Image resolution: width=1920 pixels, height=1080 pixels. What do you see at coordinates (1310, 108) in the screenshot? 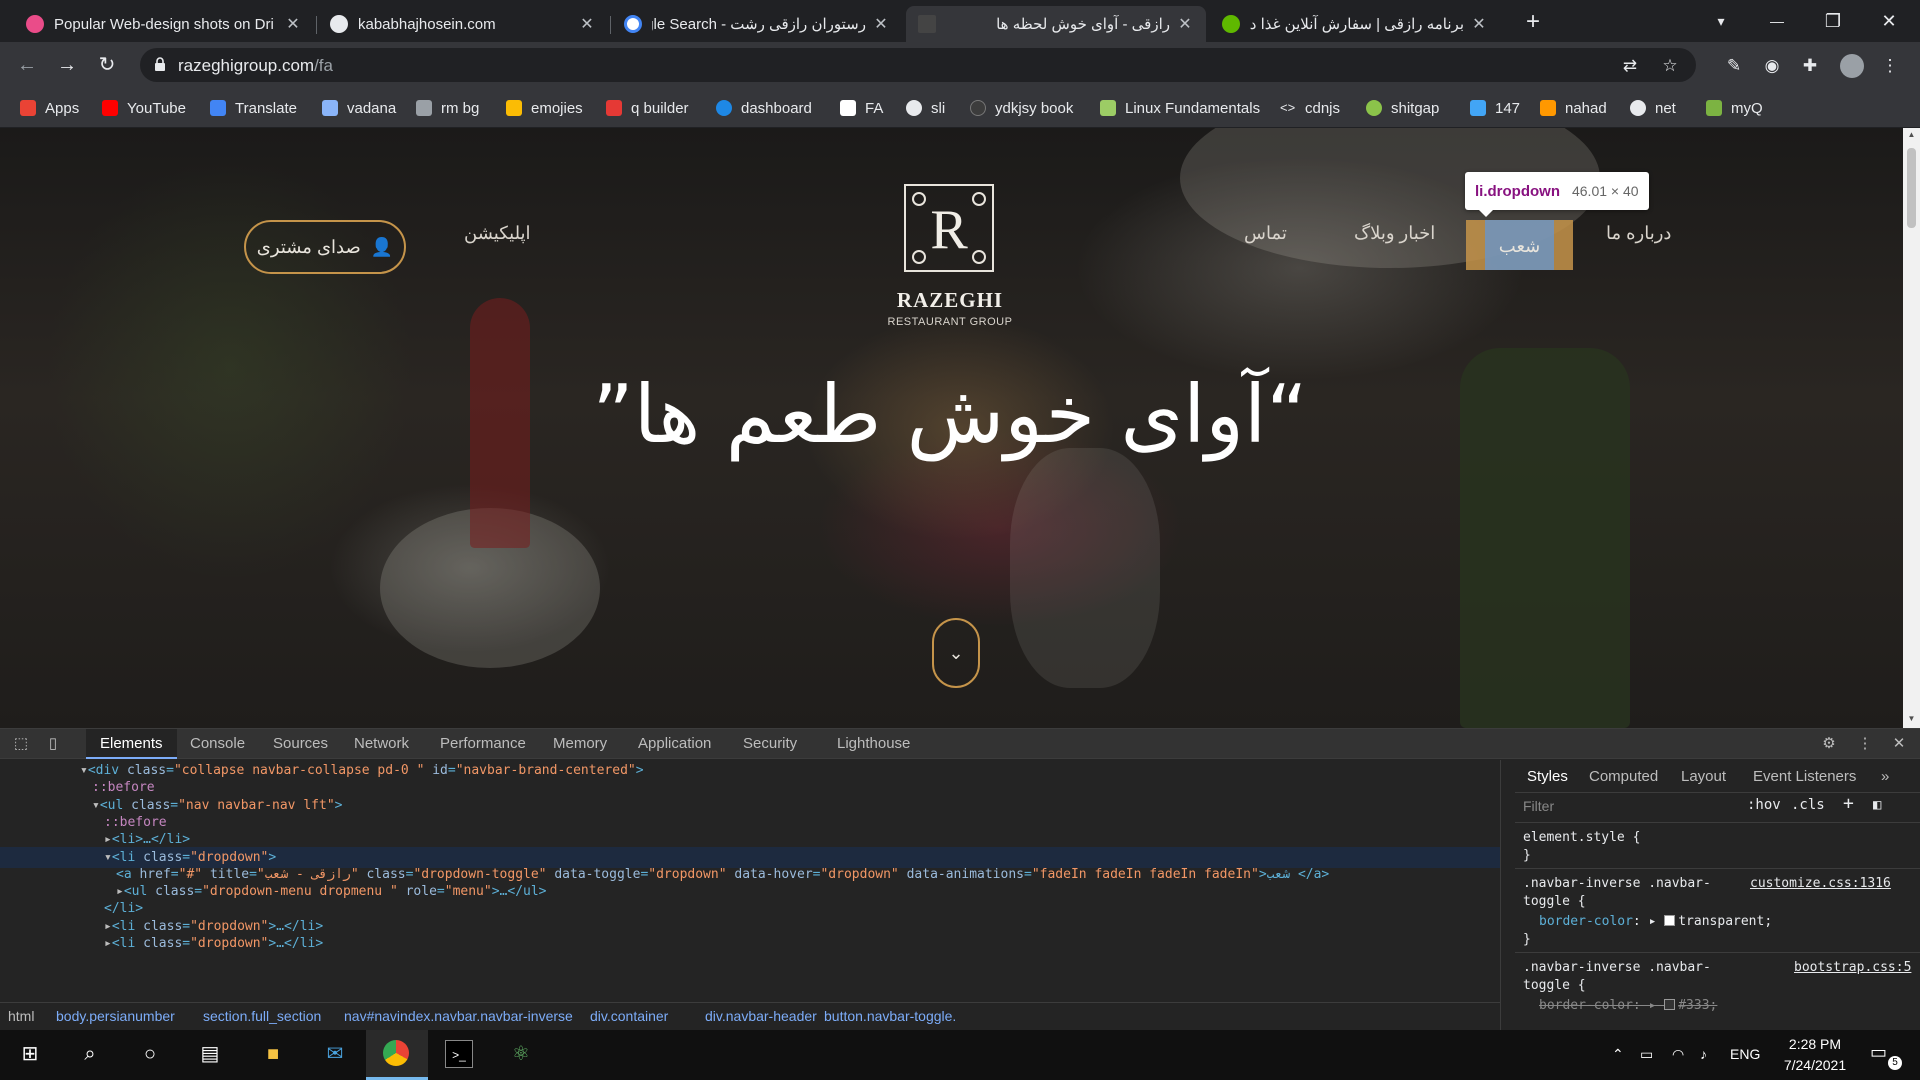
I see `bookmark-cdnjs: <> cdnjs` at bounding box center [1310, 108].